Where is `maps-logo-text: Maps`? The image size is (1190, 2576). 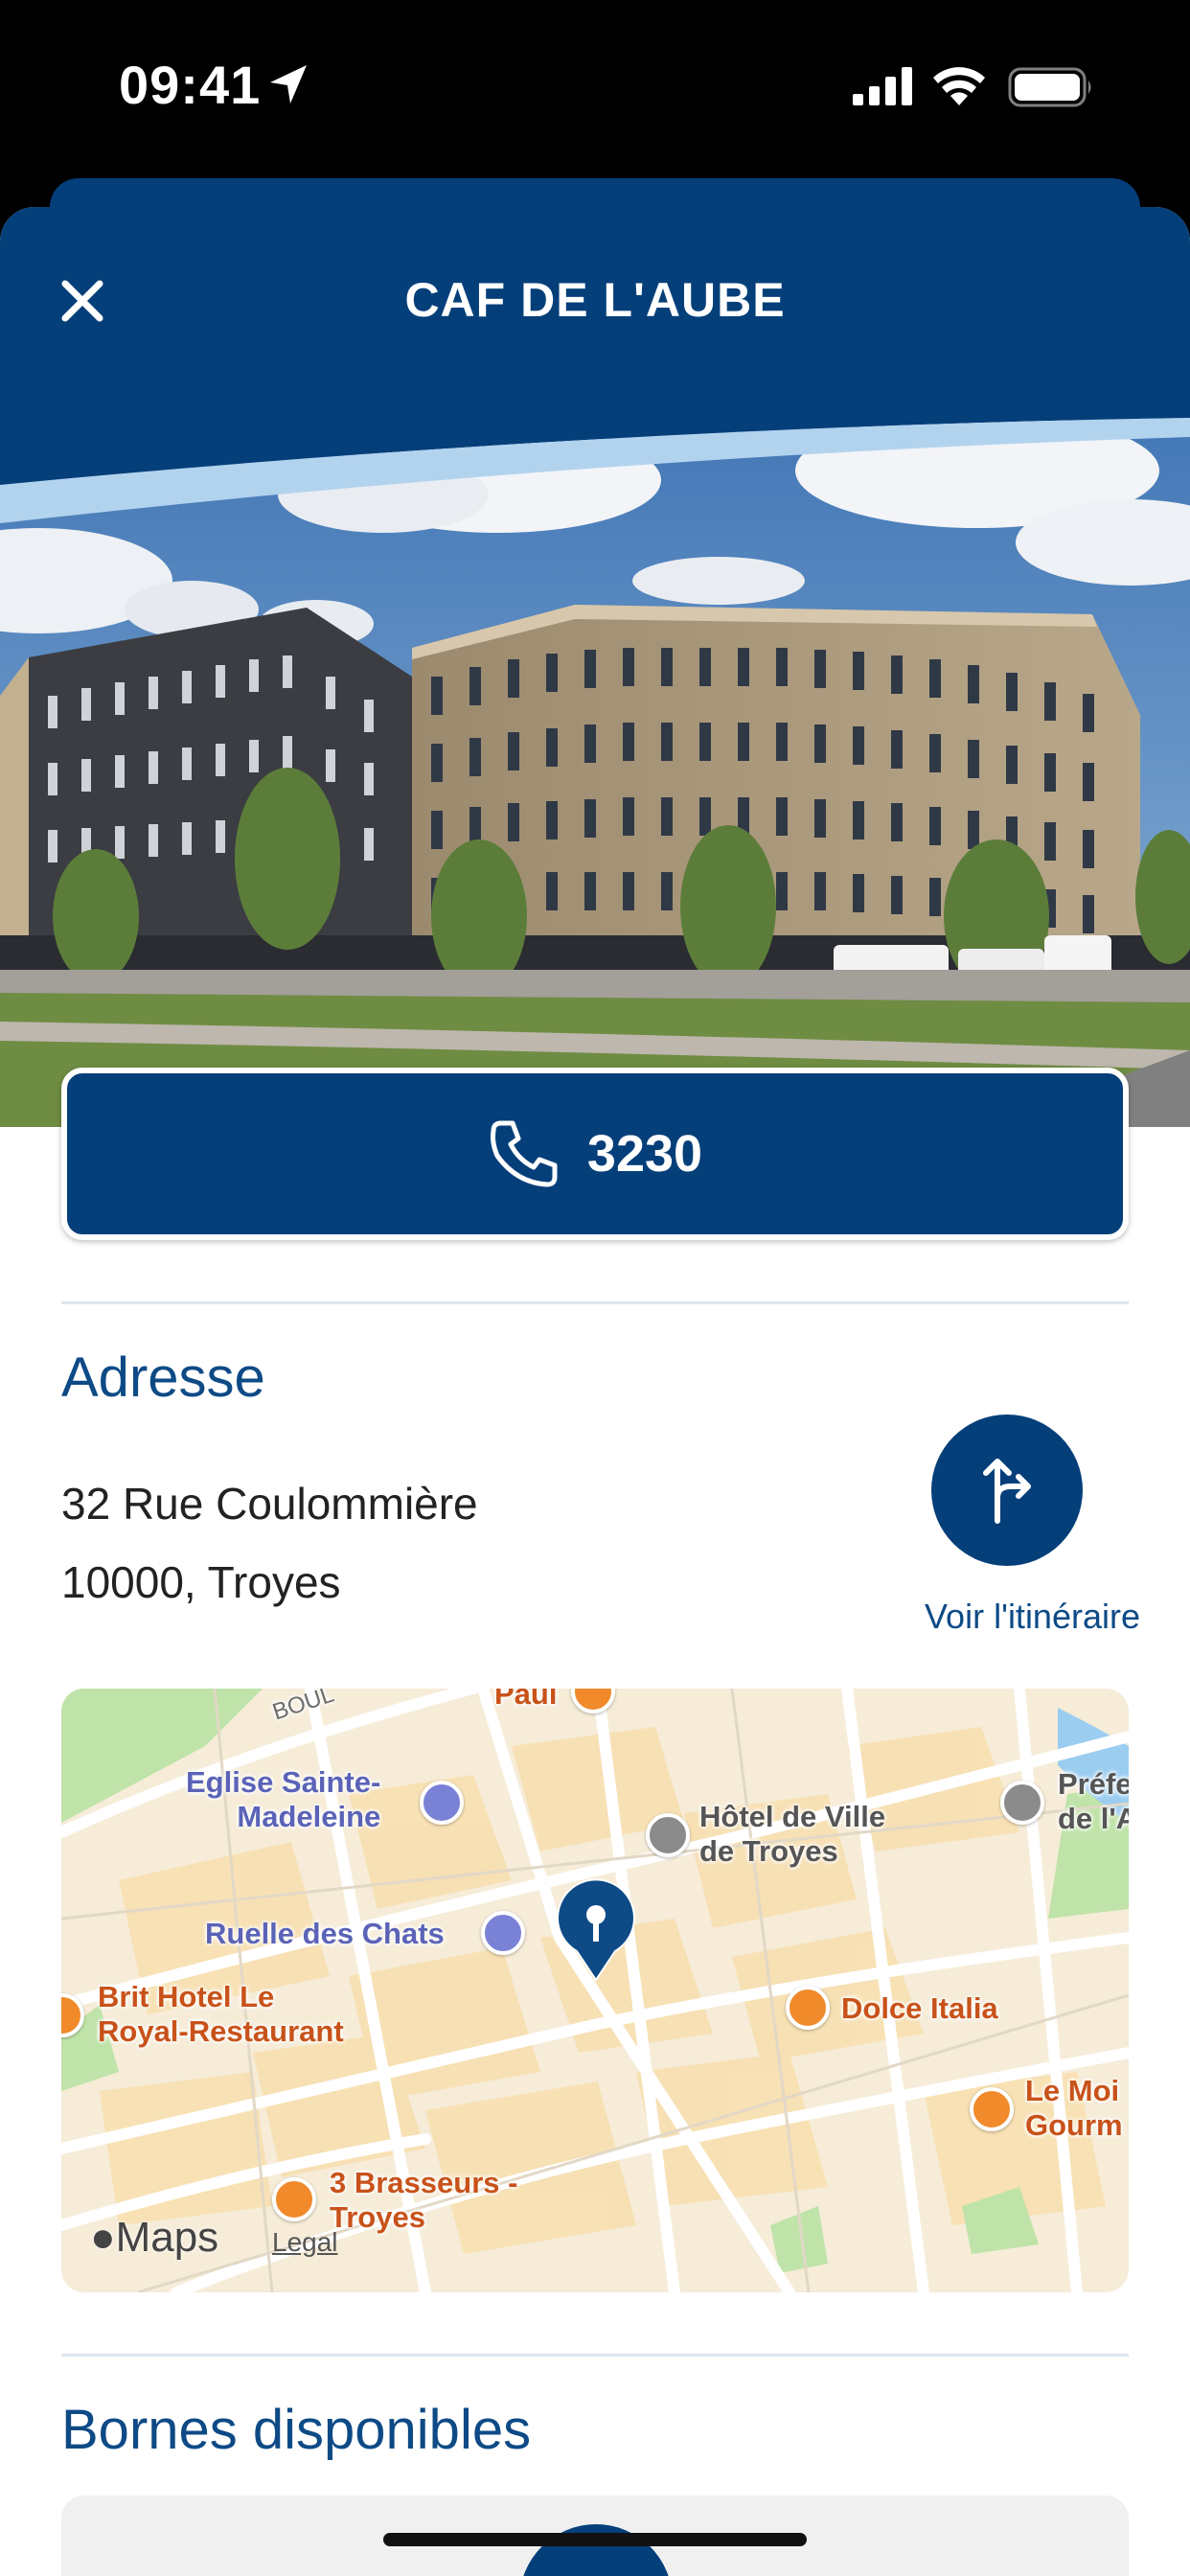 maps-logo-text: Maps is located at coordinates (167, 2237).